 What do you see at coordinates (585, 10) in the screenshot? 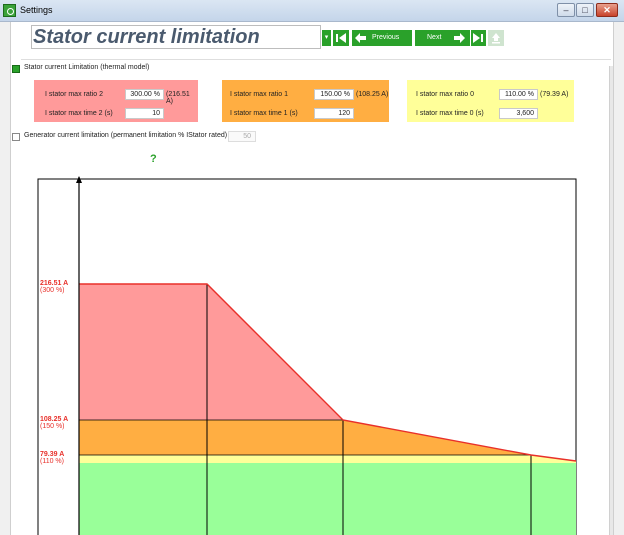
I see `maximize-button: □` at bounding box center [585, 10].